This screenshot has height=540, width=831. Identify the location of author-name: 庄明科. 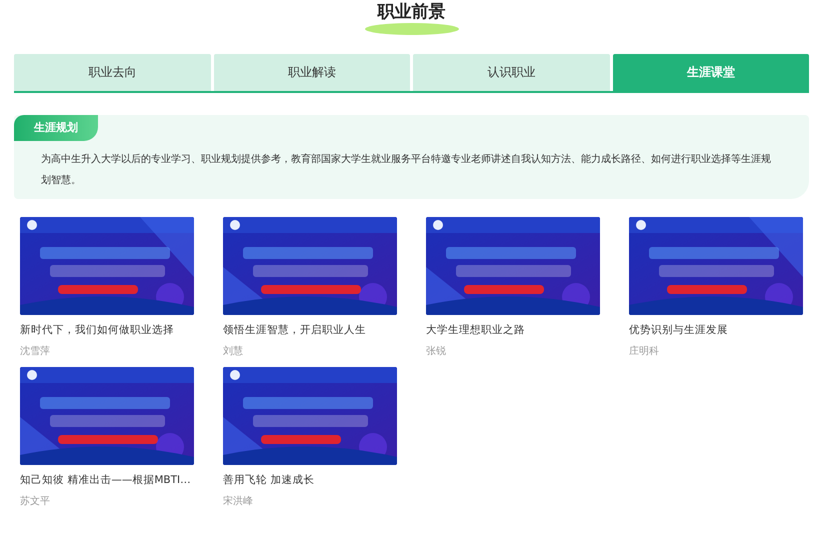
(644, 351).